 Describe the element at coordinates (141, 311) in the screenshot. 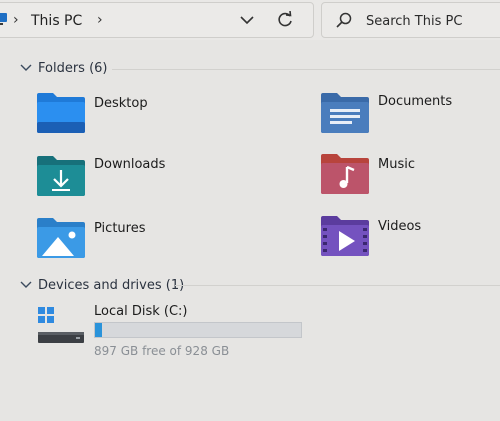

I see `drive-label: Local Disk (C:)` at that location.